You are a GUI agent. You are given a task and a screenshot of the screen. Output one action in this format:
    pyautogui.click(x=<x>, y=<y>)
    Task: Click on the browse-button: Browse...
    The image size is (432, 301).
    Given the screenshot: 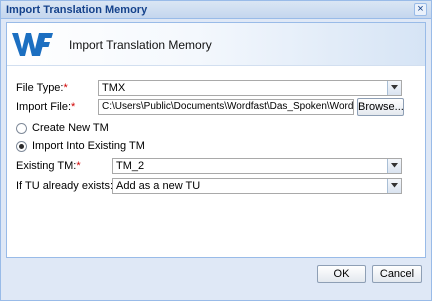 What is the action you would take?
    pyautogui.click(x=380, y=107)
    